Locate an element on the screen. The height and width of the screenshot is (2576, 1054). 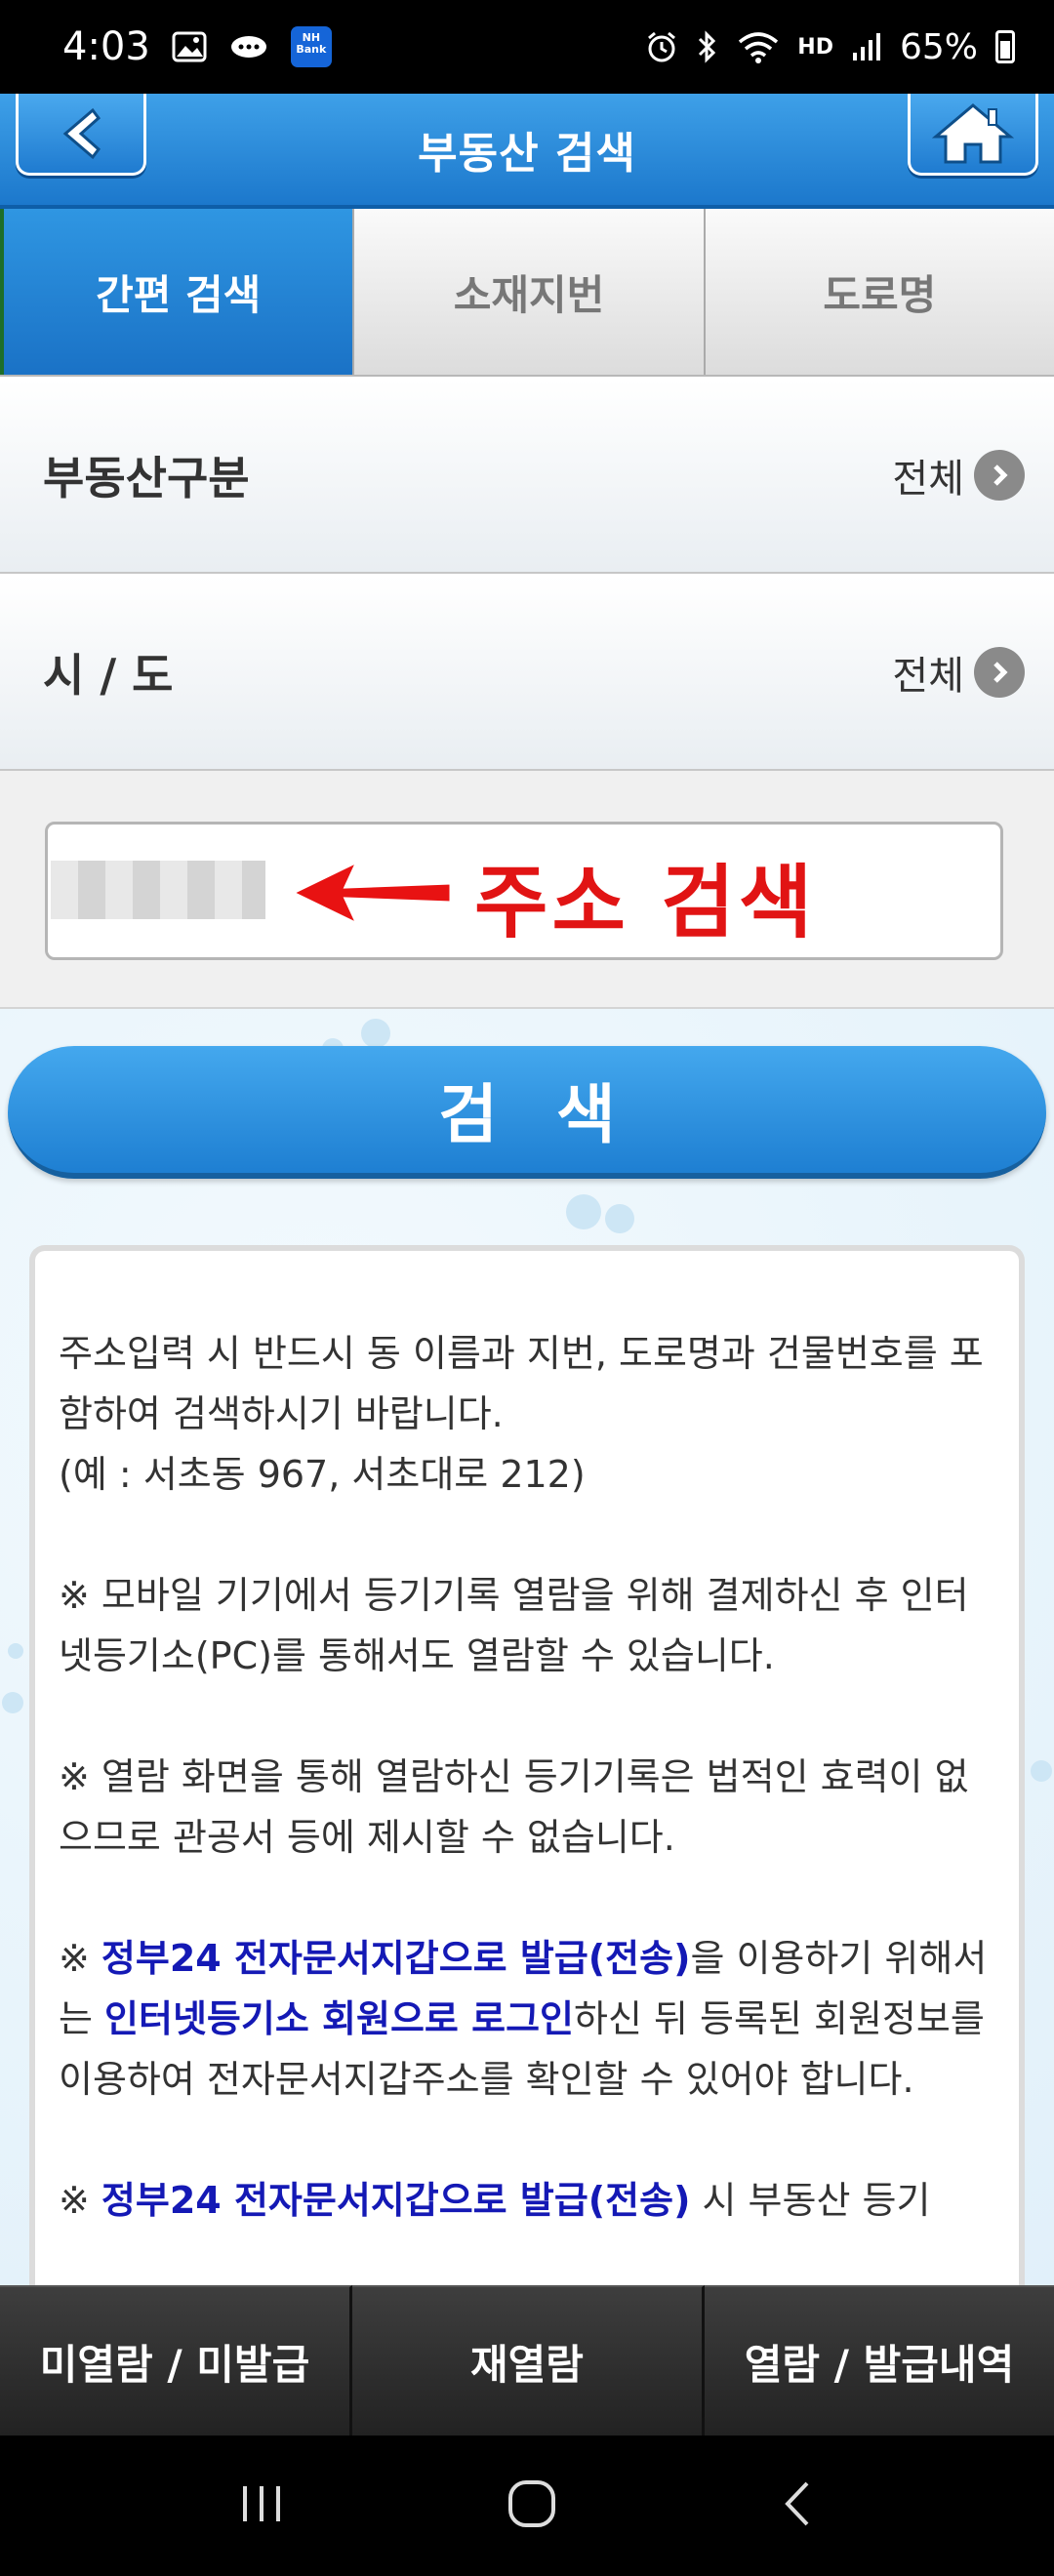
app-header: 부동산 검색 is located at coordinates (527, 151).